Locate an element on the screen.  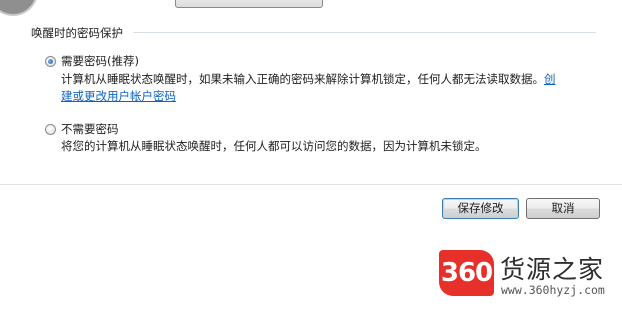
group-title: 唤醒时的密码保护 is located at coordinates (77, 33).